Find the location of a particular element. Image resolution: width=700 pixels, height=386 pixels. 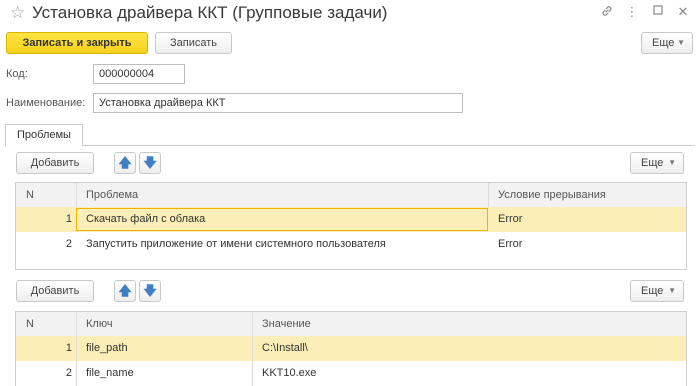

column-header-problem: Проблема is located at coordinates (286, 195).